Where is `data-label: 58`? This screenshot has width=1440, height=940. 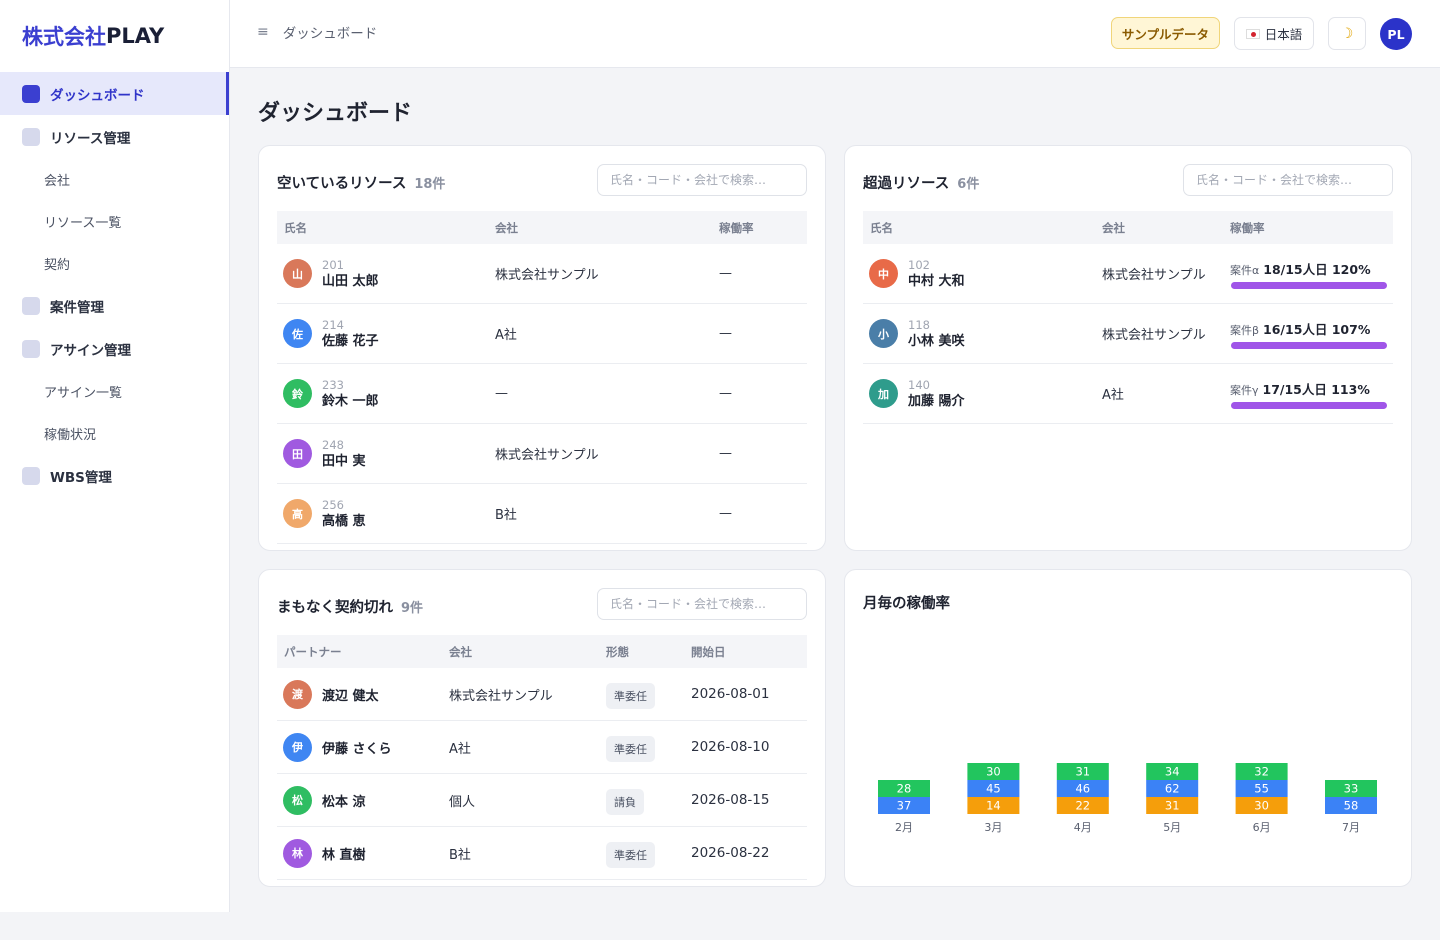
data-label: 58 is located at coordinates (1351, 806).